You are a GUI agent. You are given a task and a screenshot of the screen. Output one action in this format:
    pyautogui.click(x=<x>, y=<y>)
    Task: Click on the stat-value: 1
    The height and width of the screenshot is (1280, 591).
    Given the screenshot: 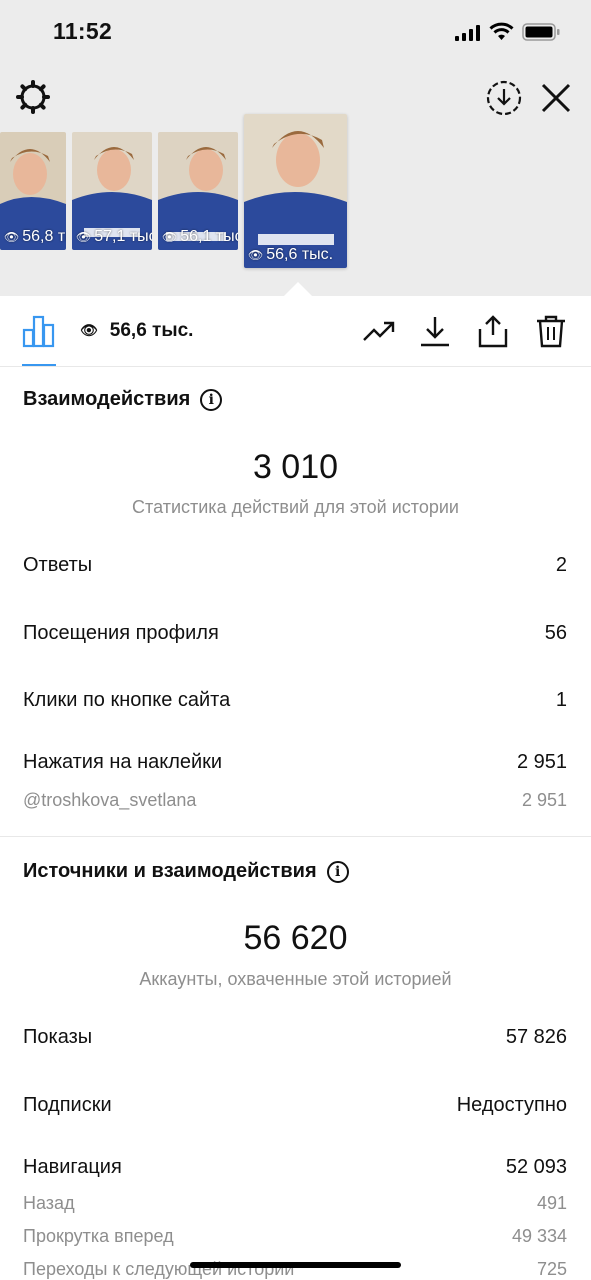 What is the action you would take?
    pyautogui.click(x=561, y=700)
    